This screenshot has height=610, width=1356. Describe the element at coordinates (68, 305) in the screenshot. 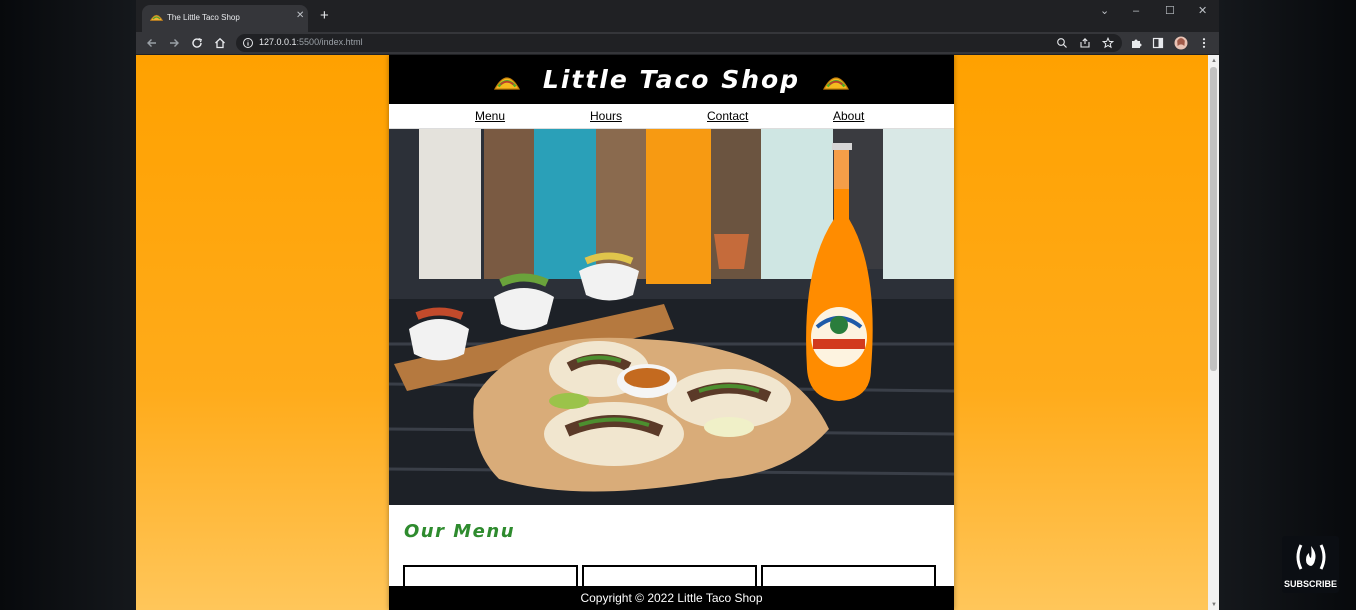

I see `left-background` at that location.